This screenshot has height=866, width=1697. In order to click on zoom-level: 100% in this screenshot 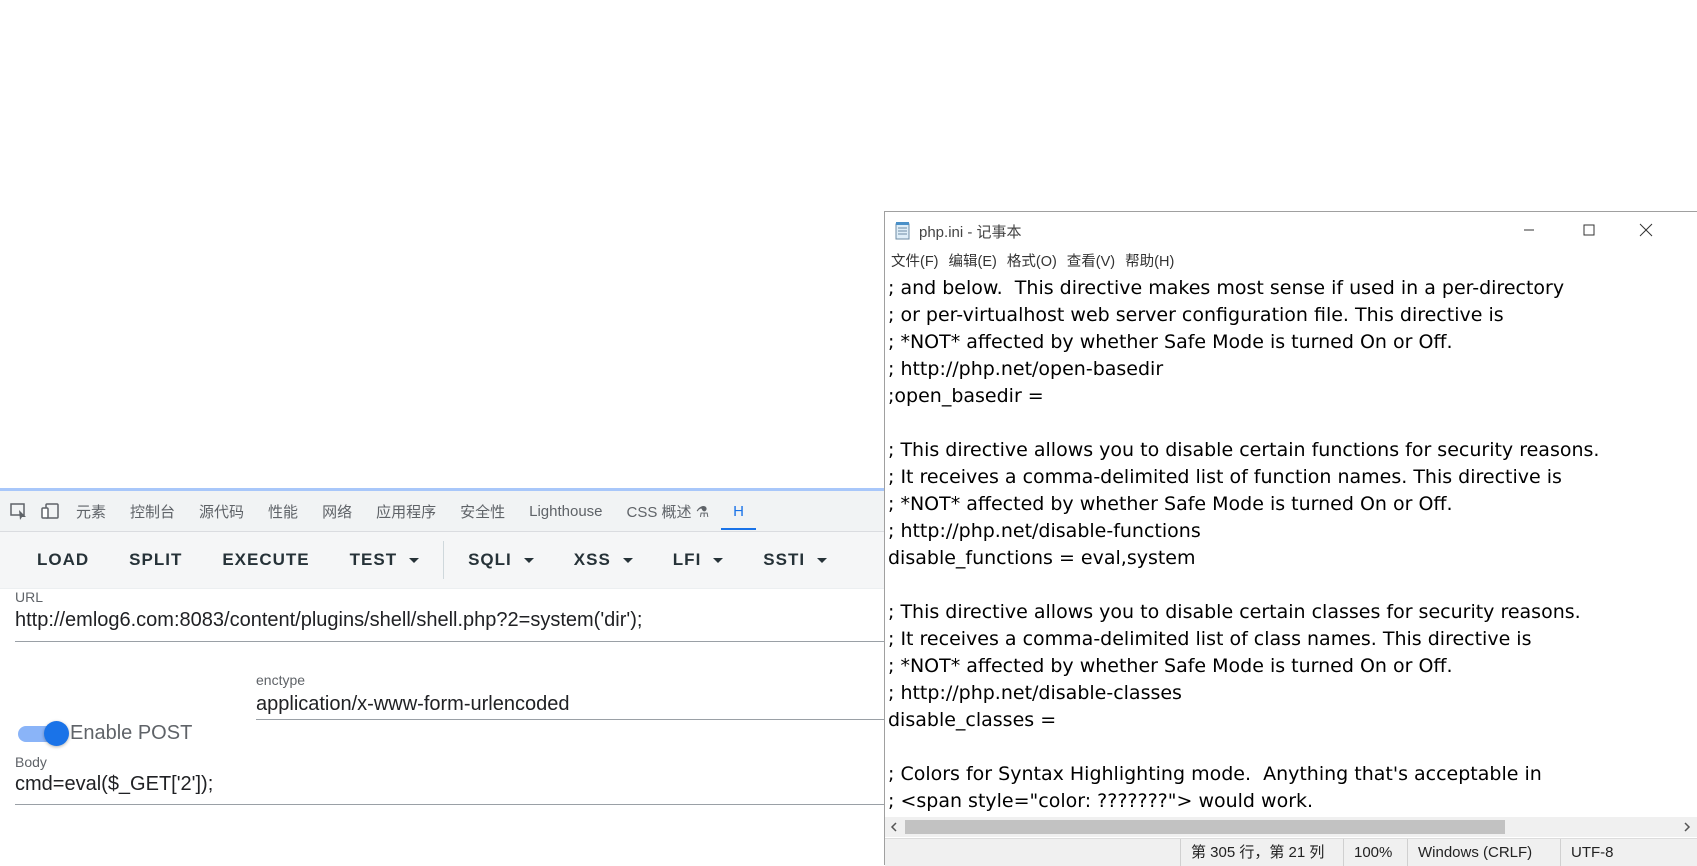, I will do `click(1367, 852)`.